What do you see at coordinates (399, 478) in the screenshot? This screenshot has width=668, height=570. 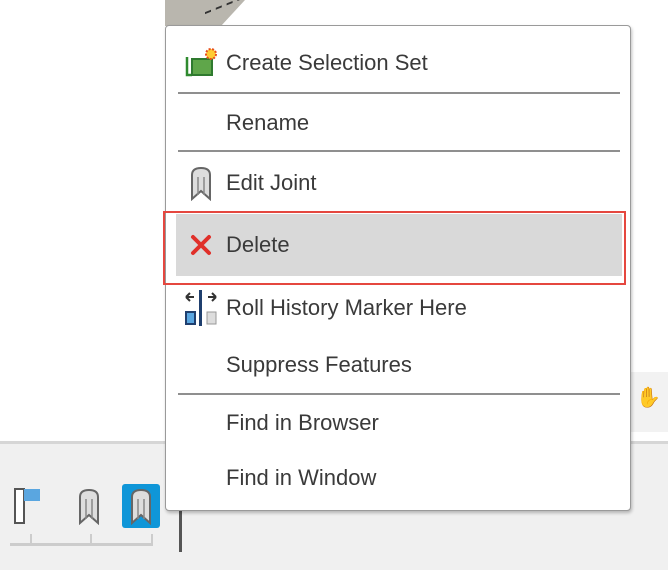 I see `menu-item-find-in-window: Find in Window` at bounding box center [399, 478].